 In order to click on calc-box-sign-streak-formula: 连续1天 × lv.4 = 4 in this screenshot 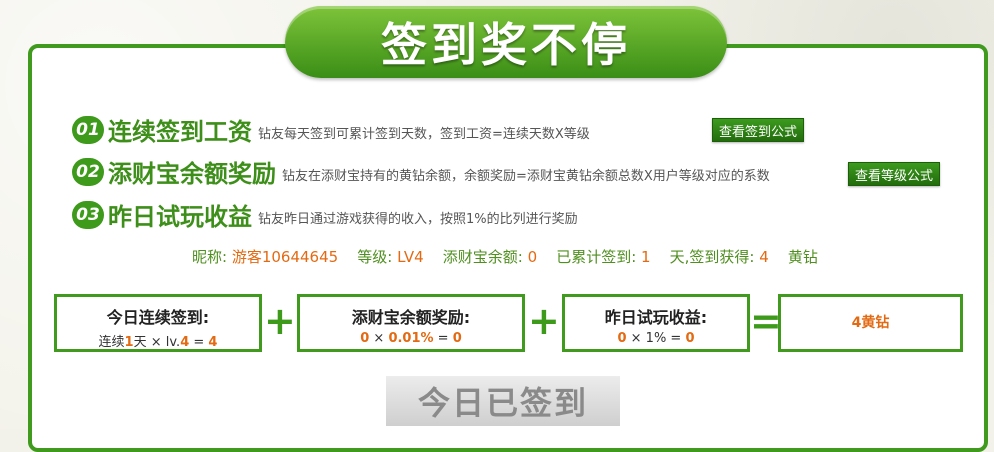, I will do `click(158, 340)`.